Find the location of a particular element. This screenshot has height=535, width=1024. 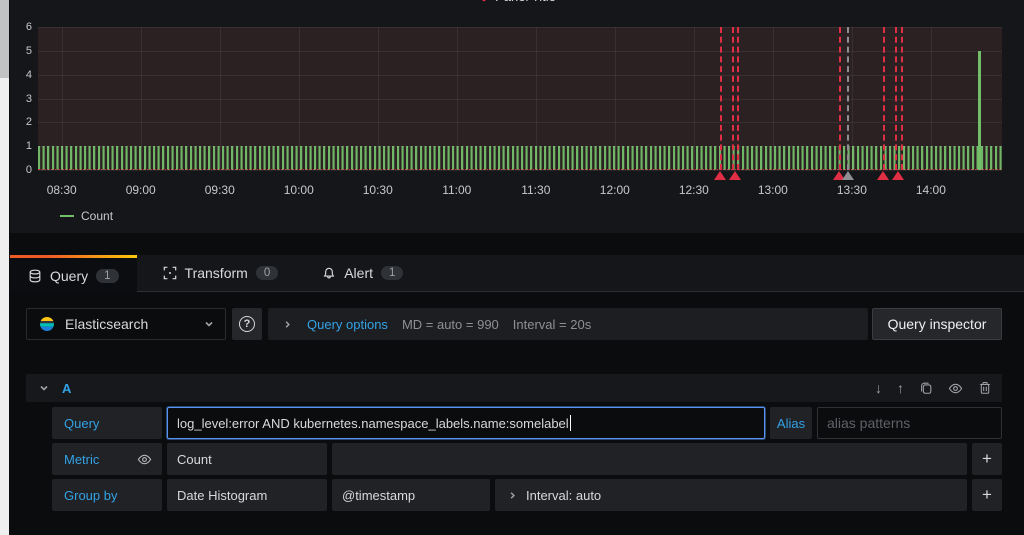

datasource-help-button: ? is located at coordinates (247, 324).